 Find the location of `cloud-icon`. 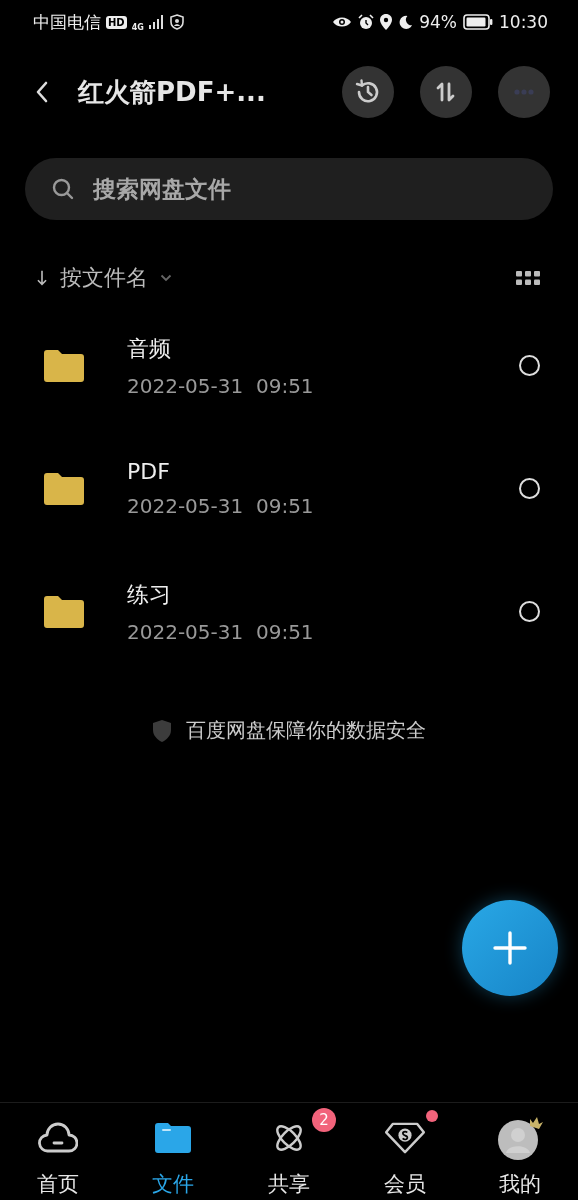

cloud-icon is located at coordinates (57, 1138).